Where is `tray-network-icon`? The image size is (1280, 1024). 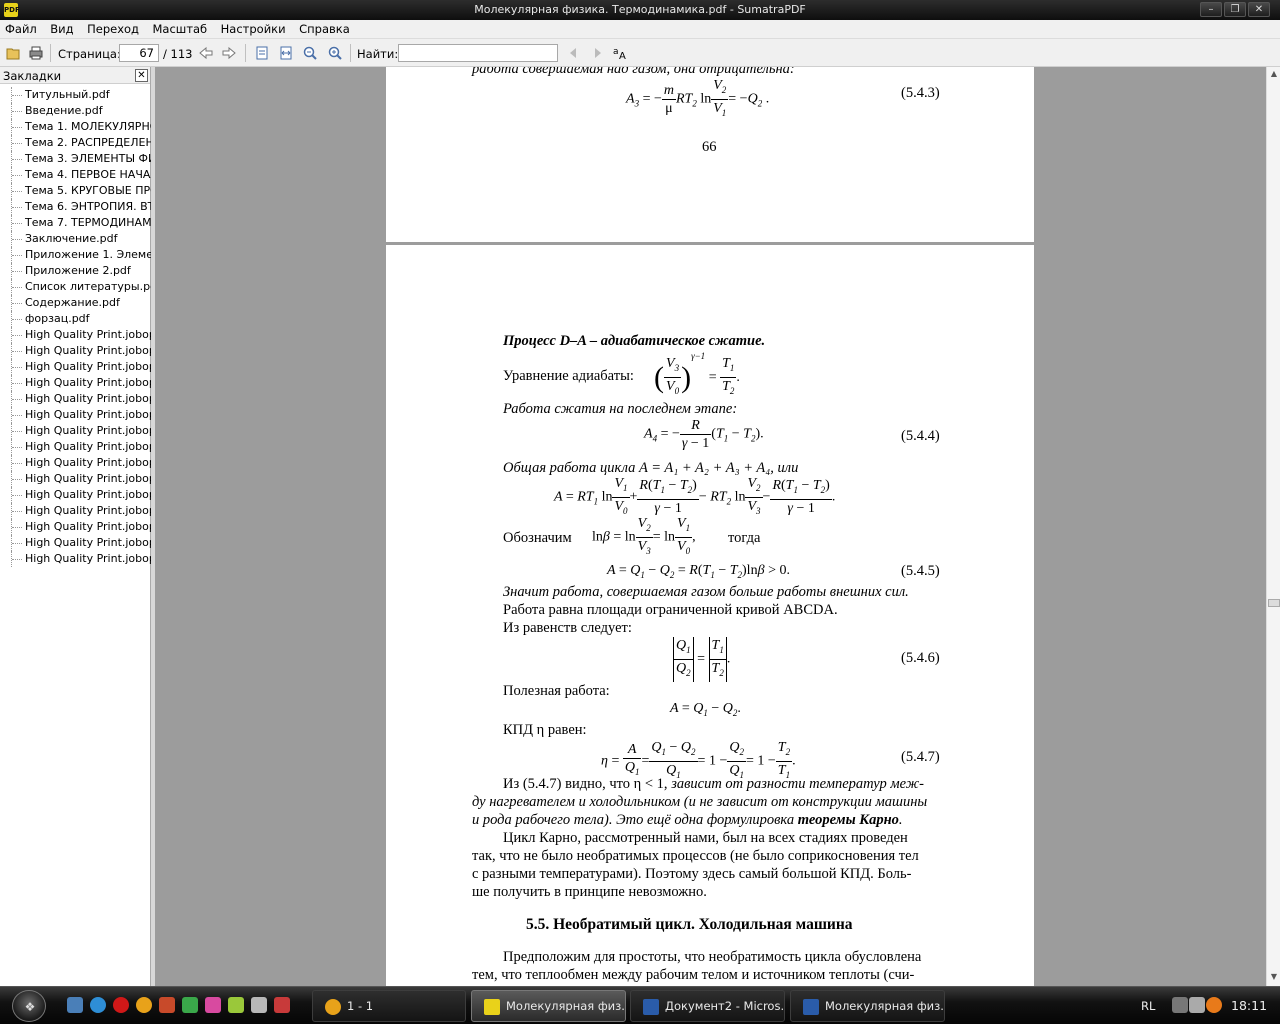
tray-network-icon is located at coordinates (1180, 1005).